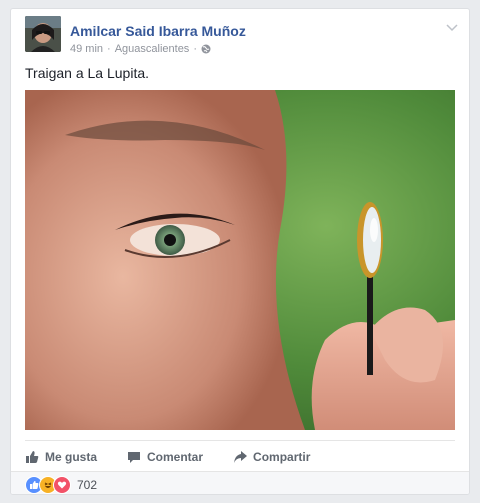 This screenshot has width=480, height=503. Describe the element at coordinates (206, 49) in the screenshot. I see `globe-icon` at that location.